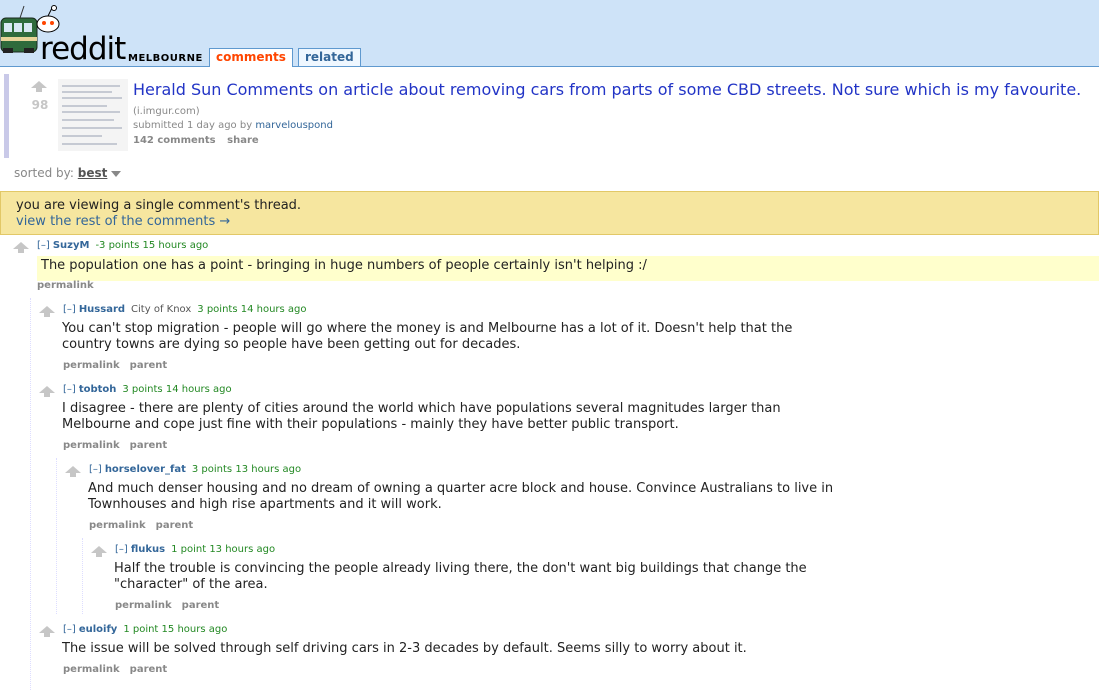  What do you see at coordinates (102, 309) in the screenshot?
I see `comment-author: Hussard` at bounding box center [102, 309].